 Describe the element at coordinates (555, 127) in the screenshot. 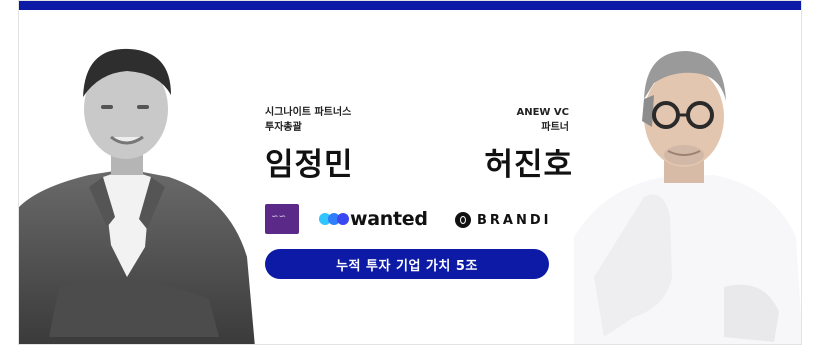

I see `right-person-role-line2: 파트너` at that location.